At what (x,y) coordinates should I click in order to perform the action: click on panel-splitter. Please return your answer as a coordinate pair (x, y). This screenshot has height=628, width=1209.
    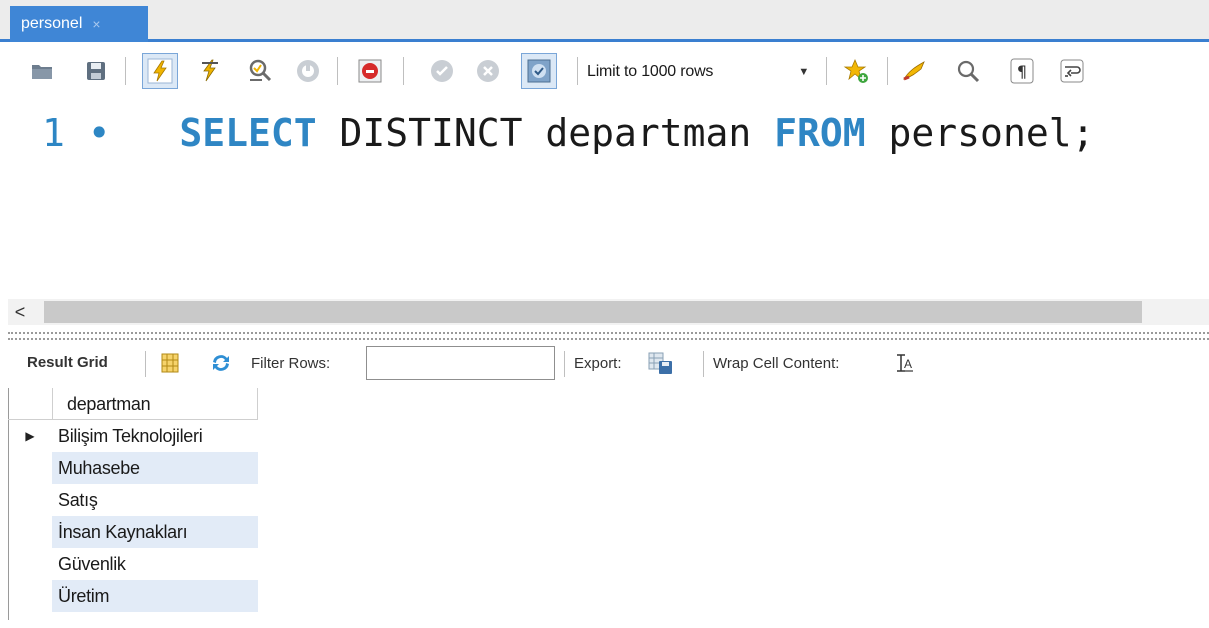
    Looking at the image, I should click on (608, 336).